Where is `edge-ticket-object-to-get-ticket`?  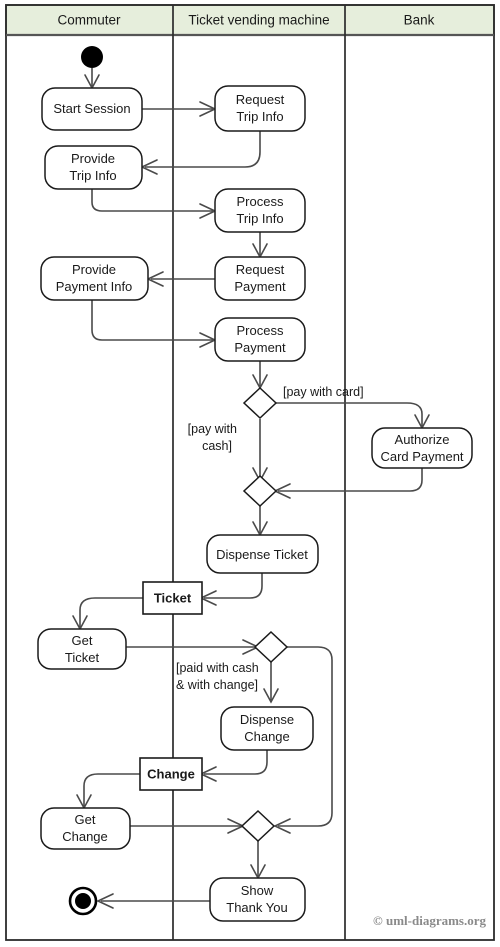 edge-ticket-object-to-get-ticket is located at coordinates (111, 612).